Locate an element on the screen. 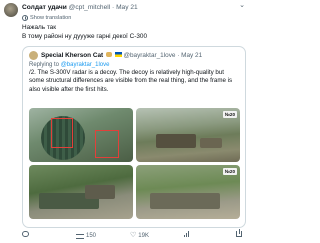 The image size is (320, 243). tweet-actions: 150 ♡ 19K is located at coordinates (134, 235).